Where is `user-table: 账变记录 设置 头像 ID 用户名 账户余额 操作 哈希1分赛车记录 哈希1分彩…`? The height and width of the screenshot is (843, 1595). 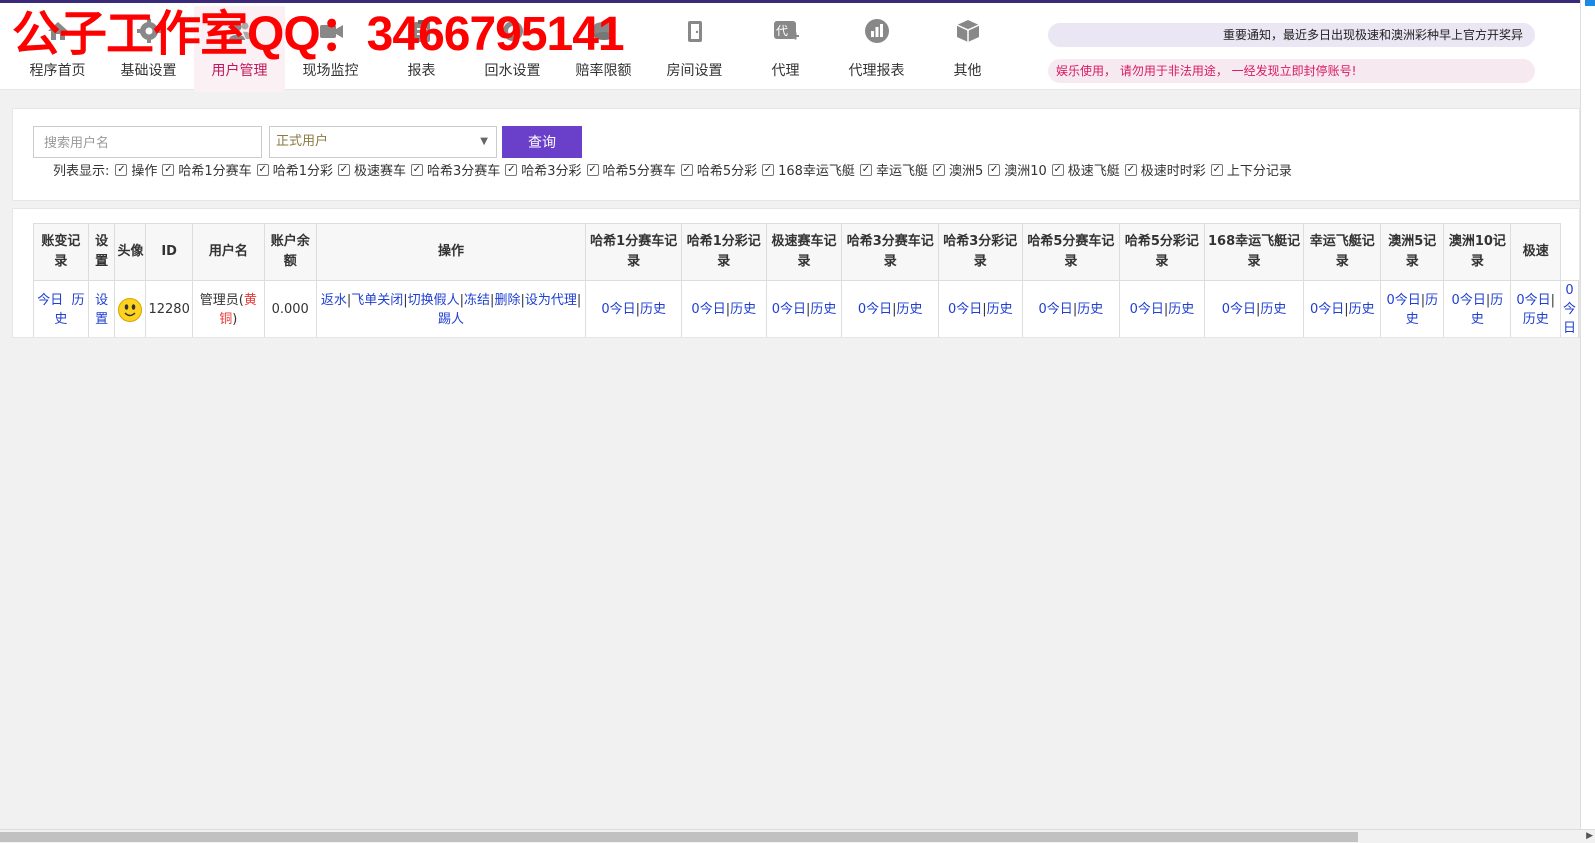
user-table: 账变记录 设置 头像 ID 用户名 账户余额 操作 哈希1分赛车记录 哈希1分彩… is located at coordinates (806, 280).